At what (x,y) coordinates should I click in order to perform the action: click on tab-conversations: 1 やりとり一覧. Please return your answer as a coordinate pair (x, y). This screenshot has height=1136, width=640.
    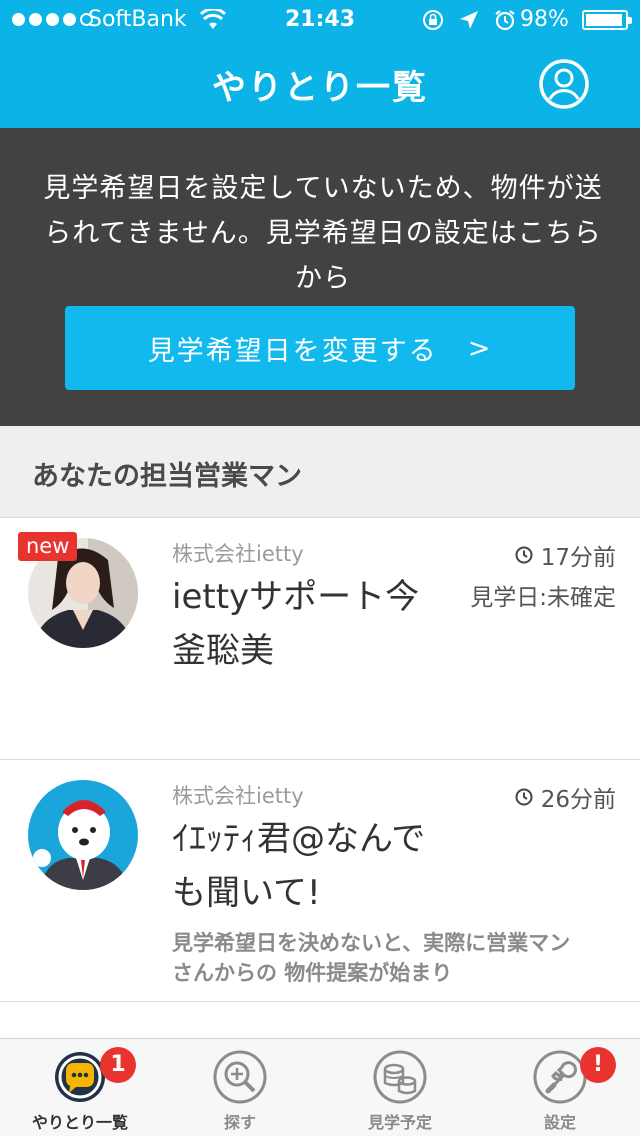
    Looking at the image, I should click on (80, 1087).